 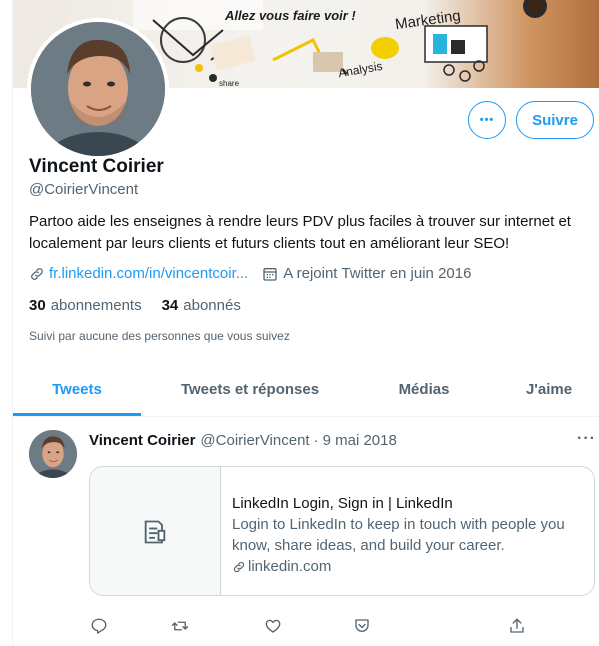 What do you see at coordinates (145, 305) in the screenshot?
I see `follow-stats: 30 abonnements 34 abonnés` at bounding box center [145, 305].